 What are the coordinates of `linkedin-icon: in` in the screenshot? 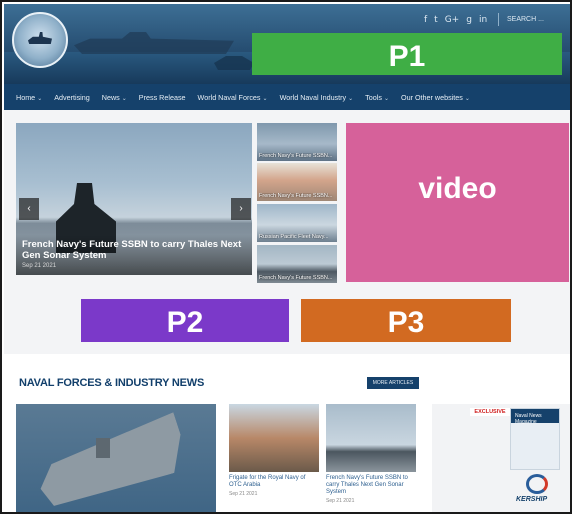 It's located at (483, 20).